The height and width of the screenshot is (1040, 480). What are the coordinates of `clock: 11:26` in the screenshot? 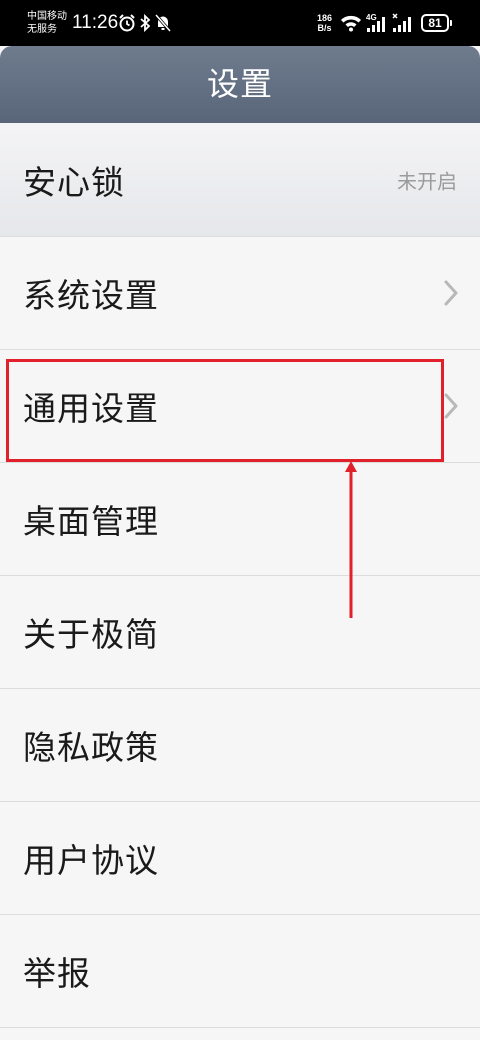 It's located at (95, 22).